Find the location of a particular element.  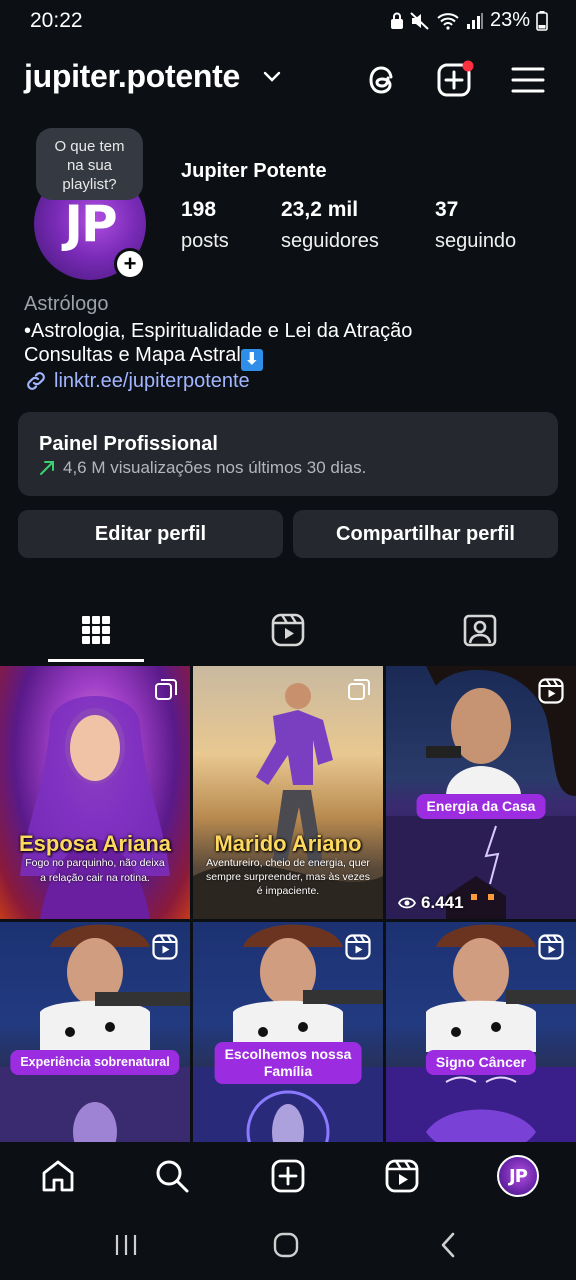

search-icon is located at coordinates (172, 1176).